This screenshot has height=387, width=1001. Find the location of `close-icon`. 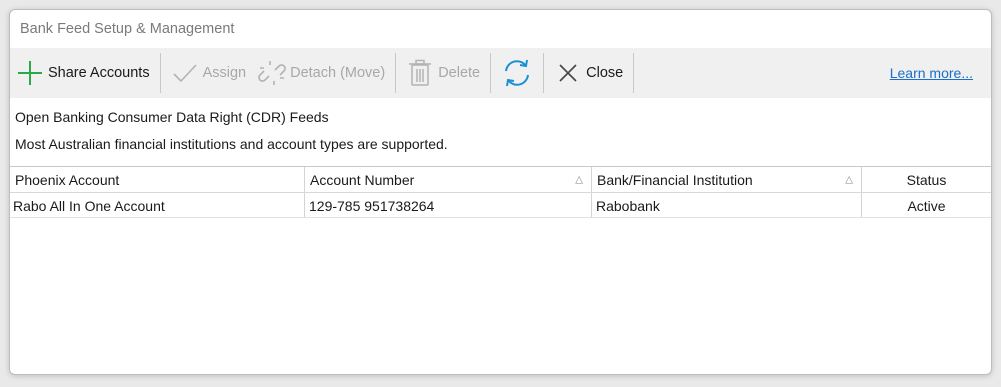

close-icon is located at coordinates (568, 73).